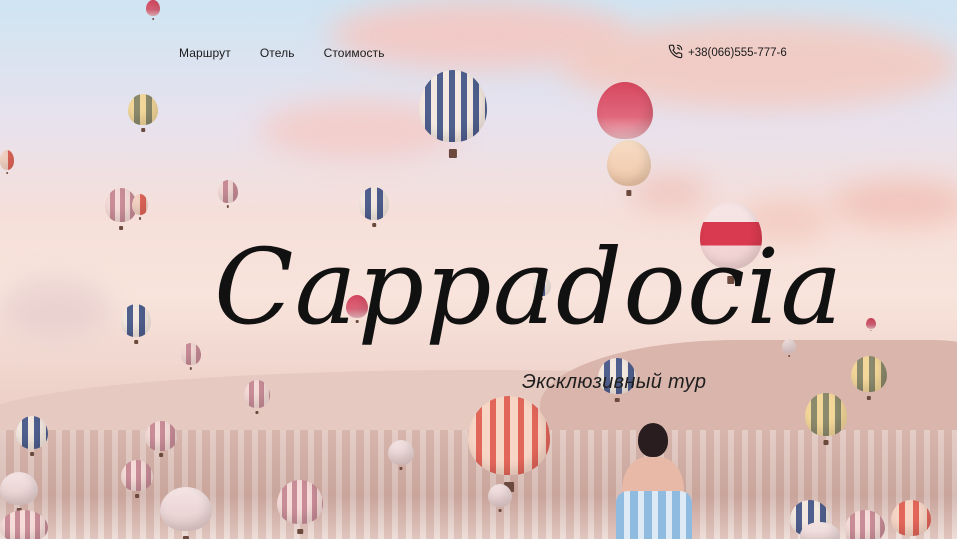  What do you see at coordinates (277, 53) in the screenshot?
I see `nav-item-hotel: Отель` at bounding box center [277, 53].